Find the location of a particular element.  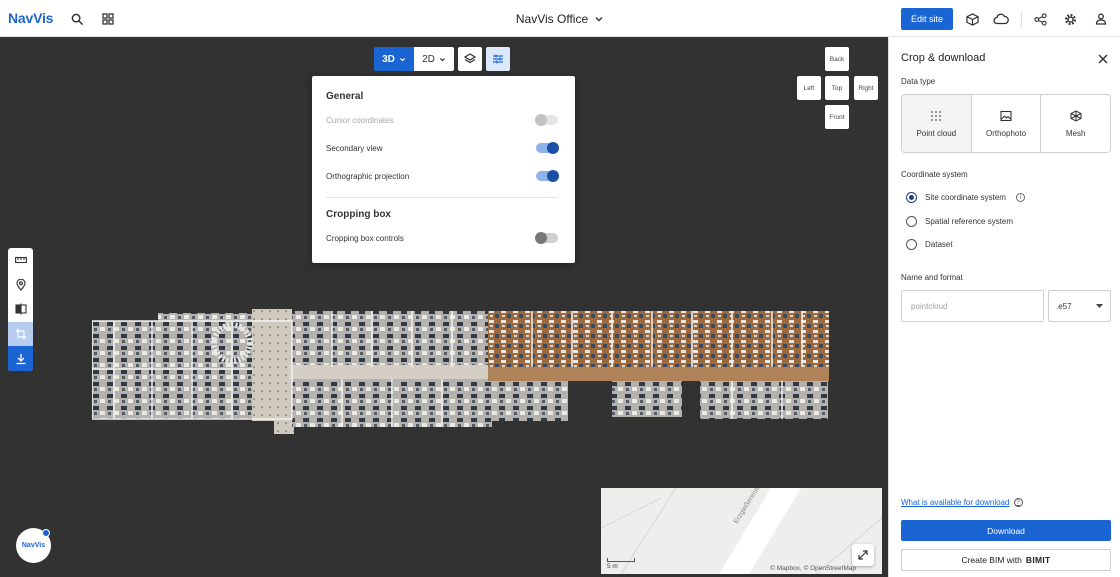

top-bar: NavVis NavVis Office Edit site is located at coordinates (560, 18).